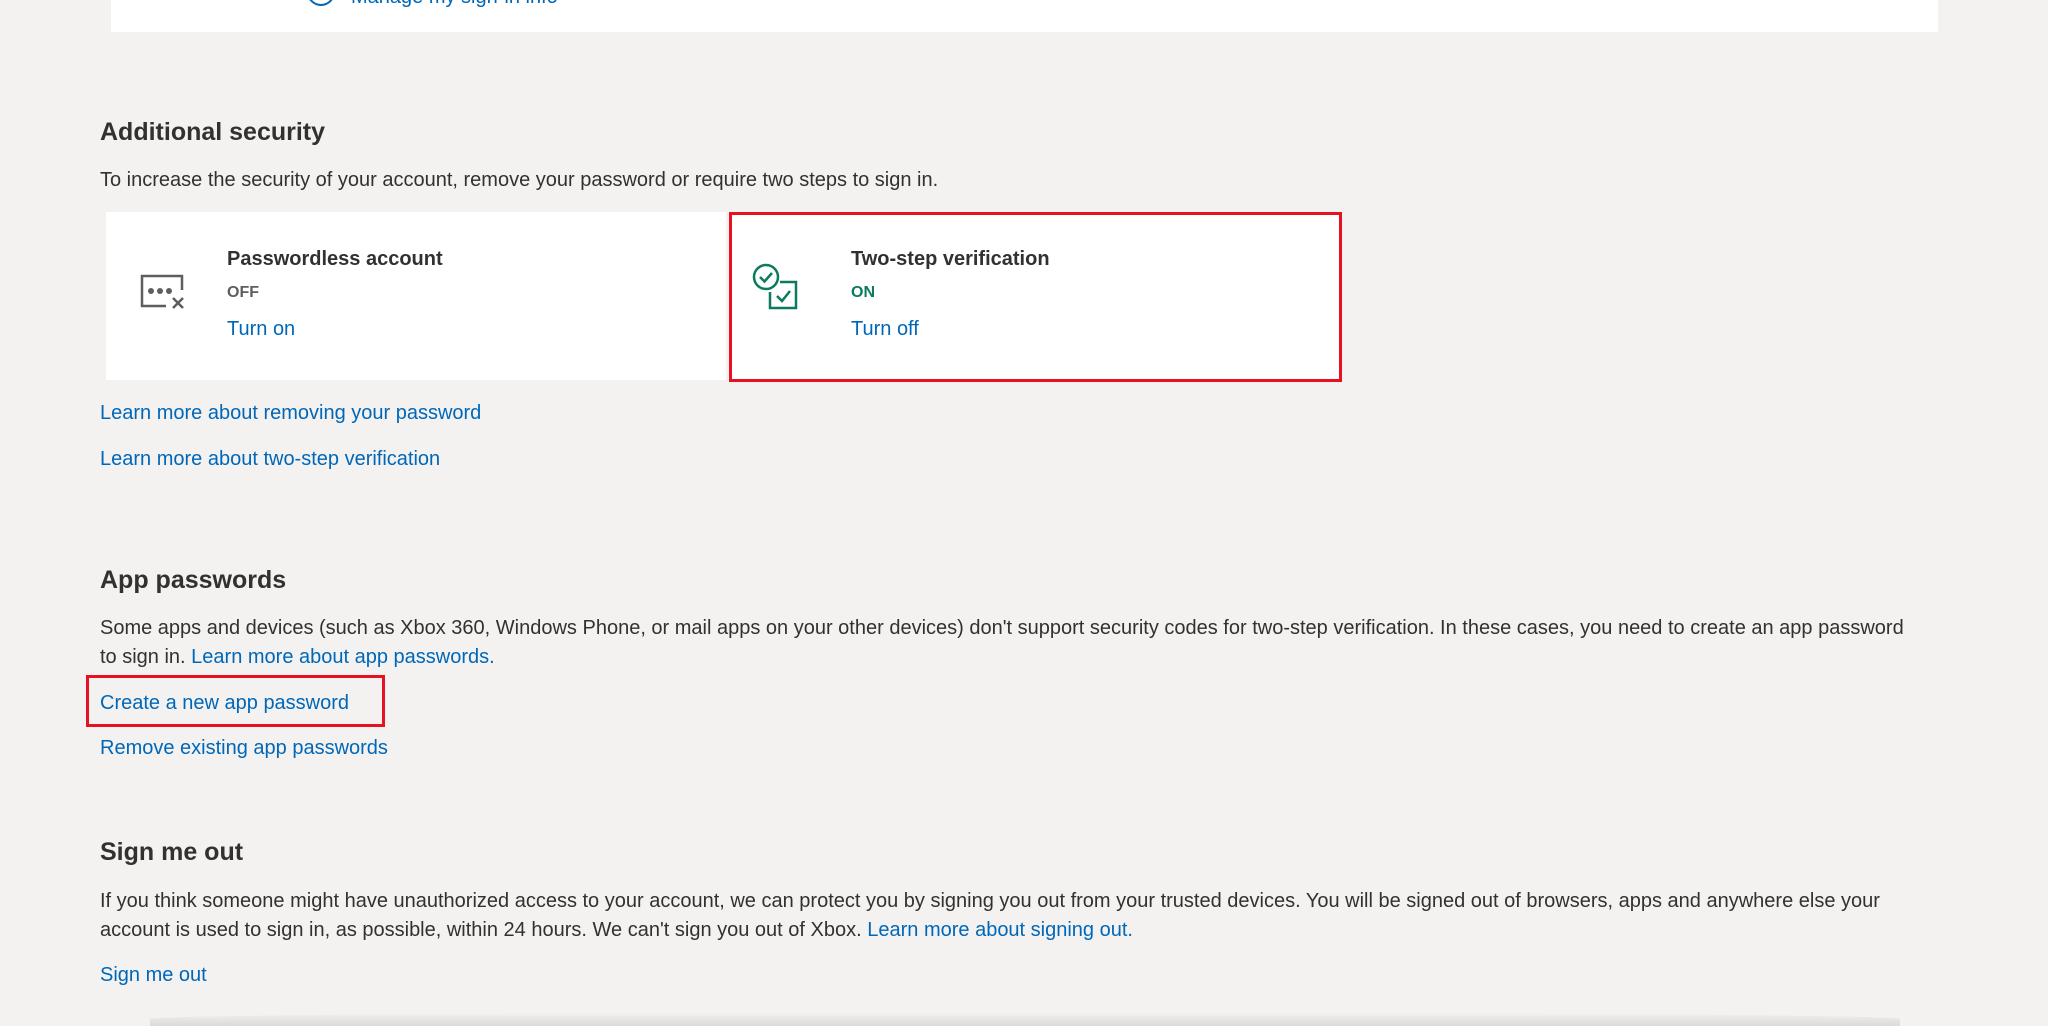  What do you see at coordinates (213, 132) in the screenshot?
I see `additional-security-heading: Additional security` at bounding box center [213, 132].